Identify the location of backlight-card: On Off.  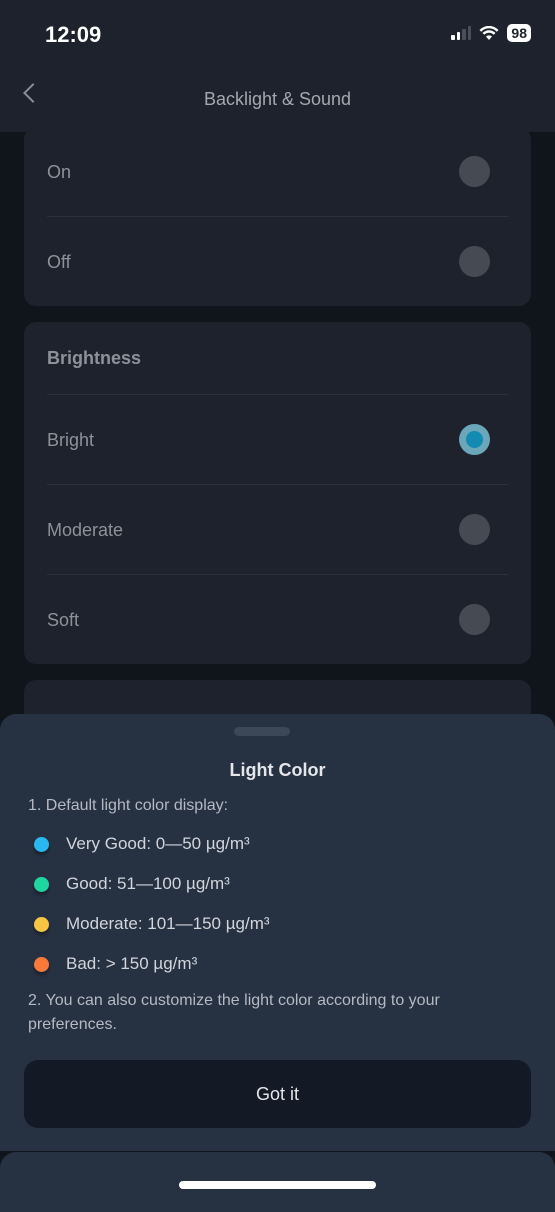
(277, 216).